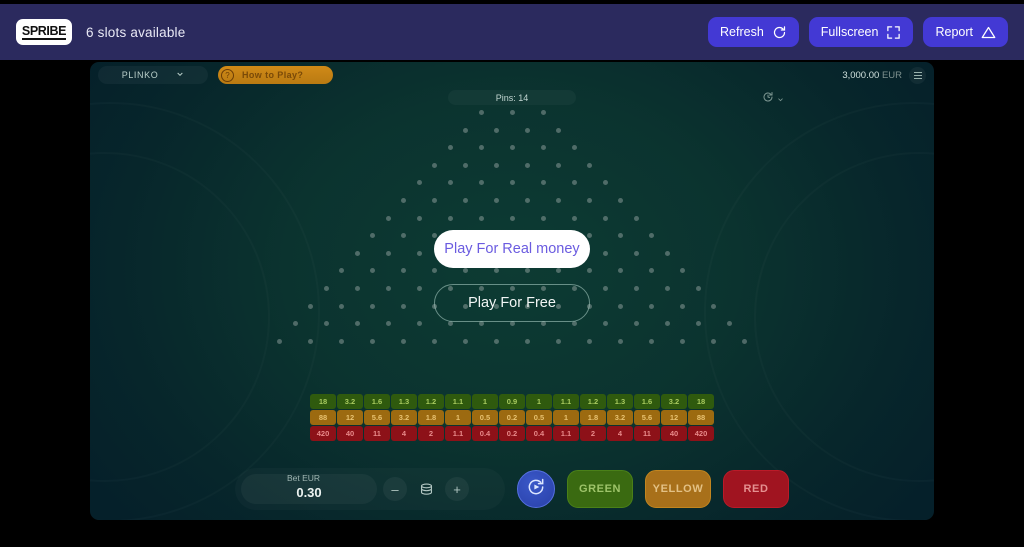  I want to click on balance-currency: EUR, so click(891, 75).